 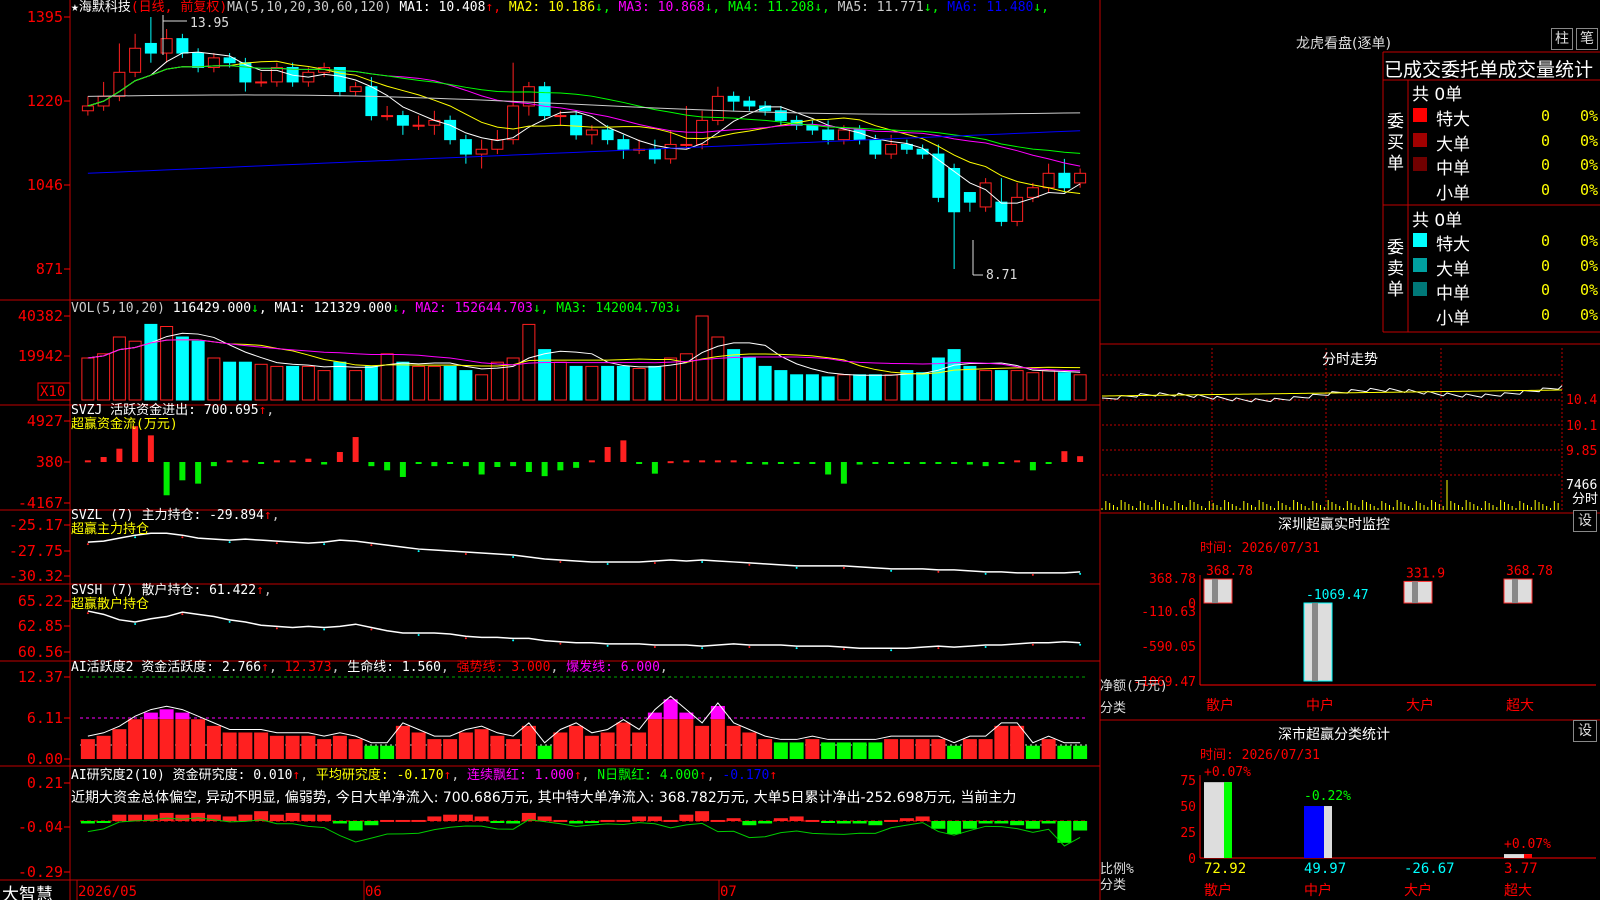 What do you see at coordinates (589, 667) in the screenshot?
I see `ai1-l5: 爆发线:` at bounding box center [589, 667].